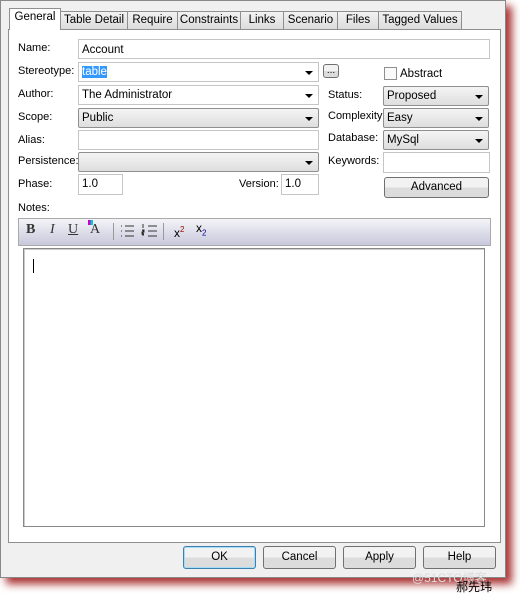 Image resolution: width=520 pixels, height=595 pixels. What do you see at coordinates (284, 49) in the screenshot?
I see `name-input: Account` at bounding box center [284, 49].